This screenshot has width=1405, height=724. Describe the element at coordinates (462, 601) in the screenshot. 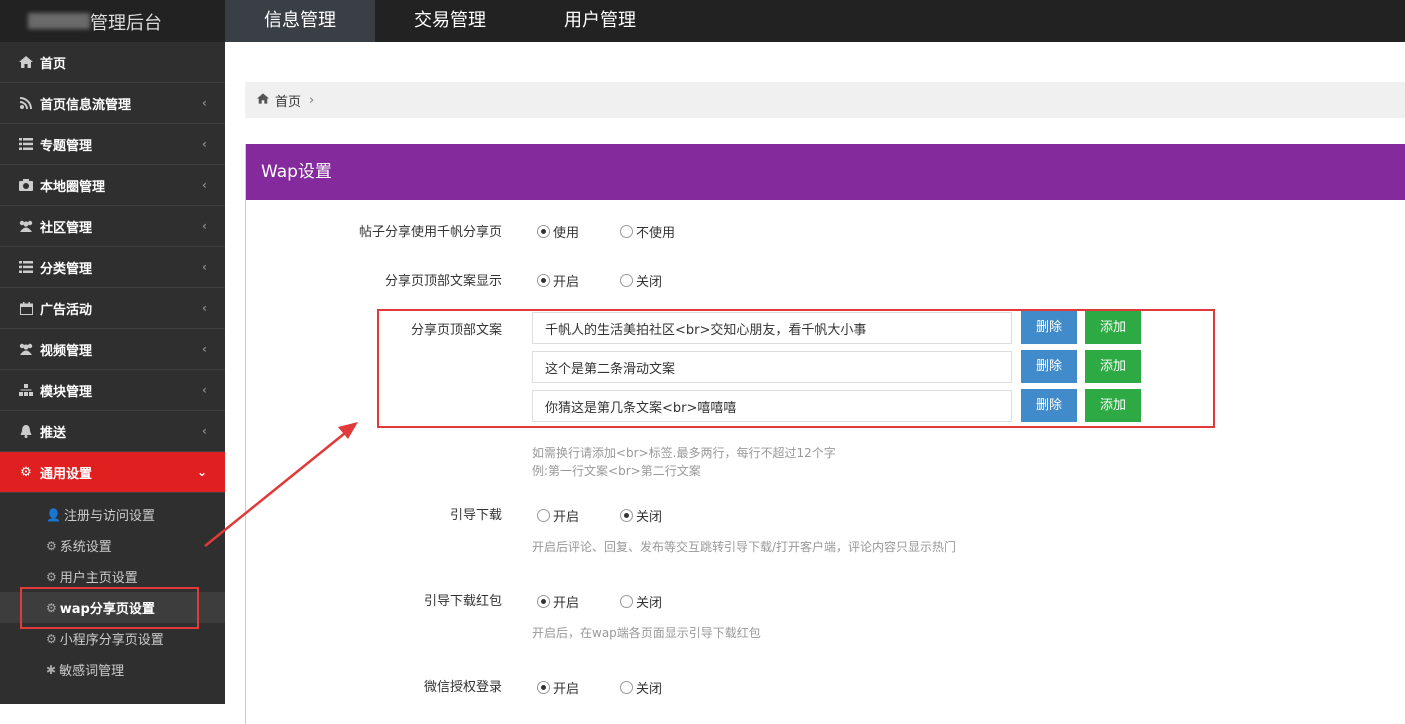

I see `label-guide-redpacket: 引导下载红包` at that location.